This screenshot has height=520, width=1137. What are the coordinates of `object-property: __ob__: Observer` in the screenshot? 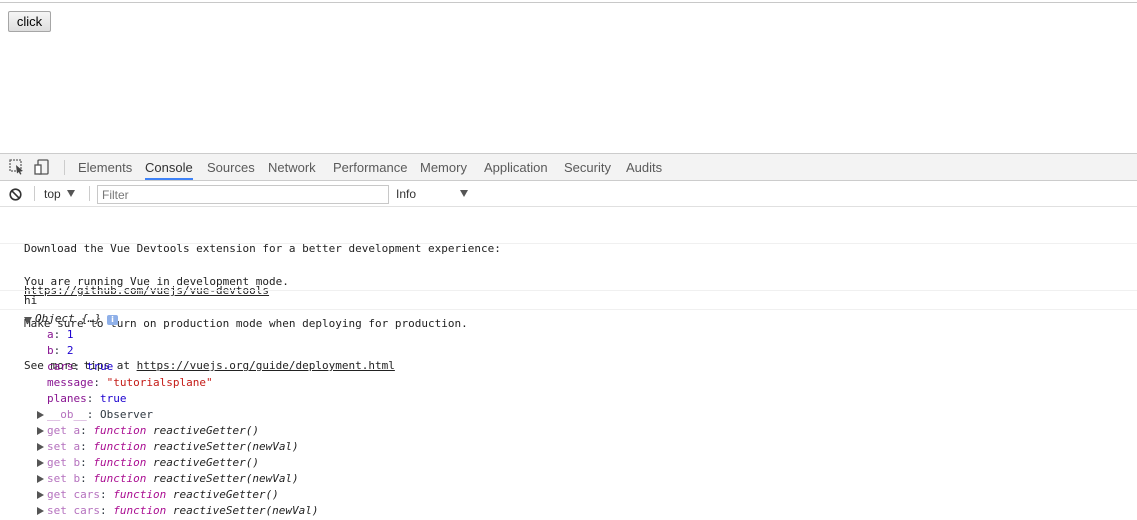 It's located at (100, 415).